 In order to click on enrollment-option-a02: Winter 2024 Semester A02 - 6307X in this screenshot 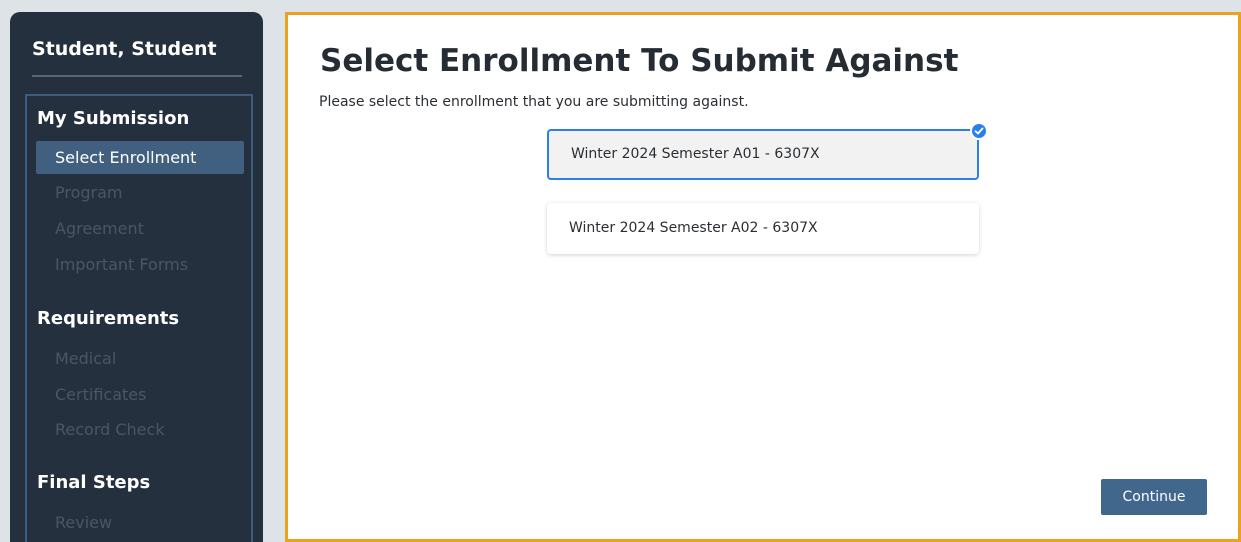, I will do `click(763, 228)`.